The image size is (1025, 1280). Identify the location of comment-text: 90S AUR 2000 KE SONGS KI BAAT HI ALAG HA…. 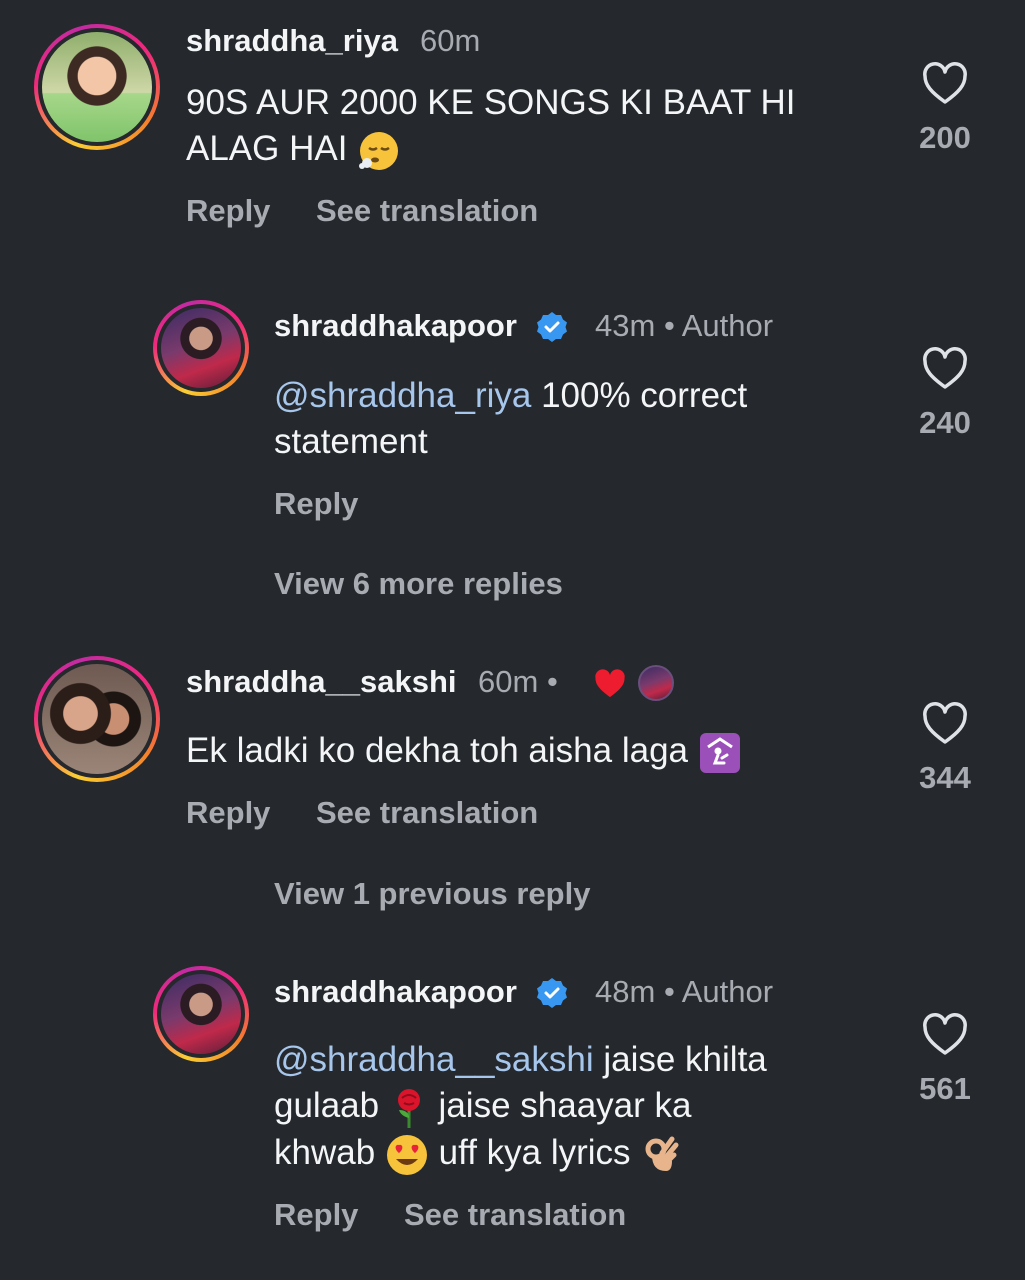
(536, 126).